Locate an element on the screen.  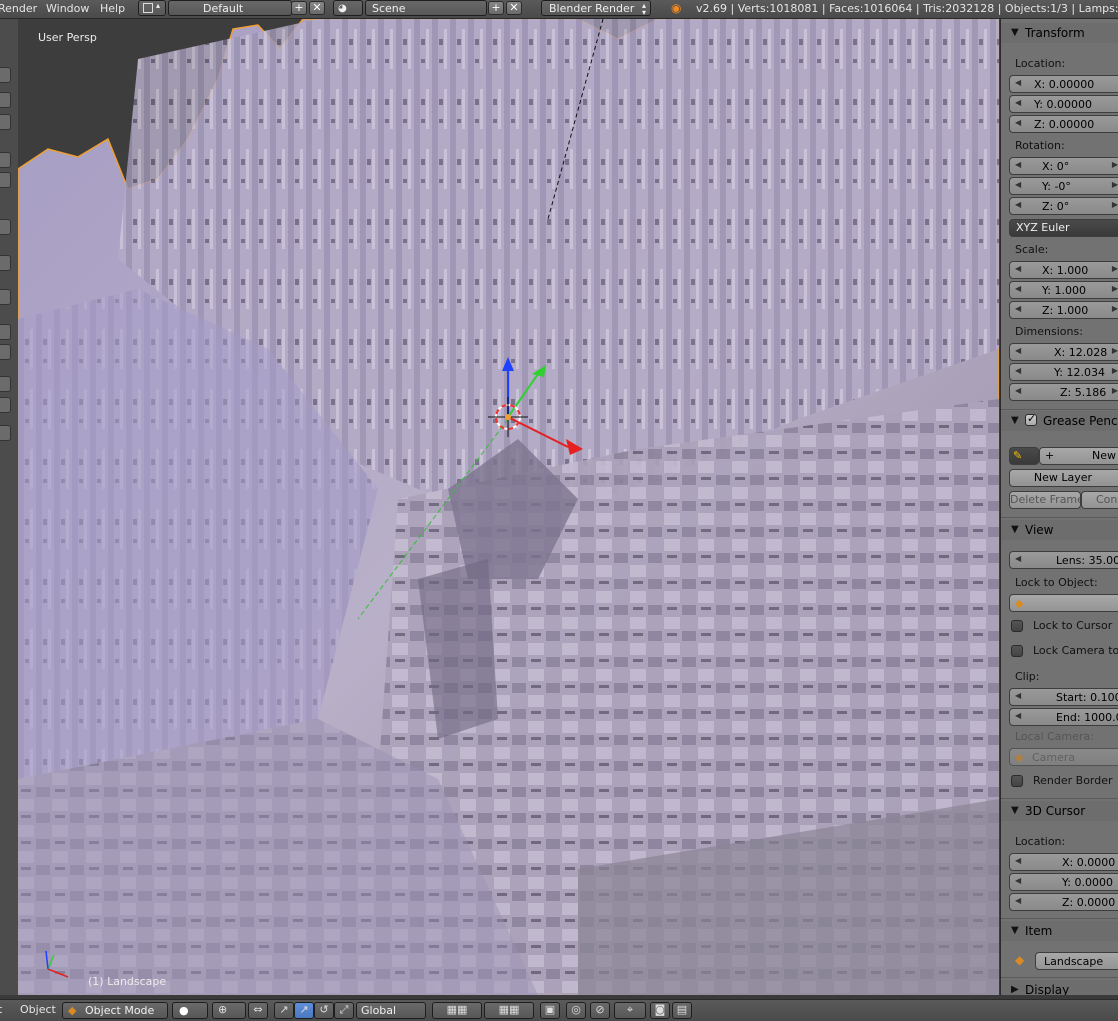
manipulator-toggle-icon: ⇔ is located at coordinates (258, 1010).